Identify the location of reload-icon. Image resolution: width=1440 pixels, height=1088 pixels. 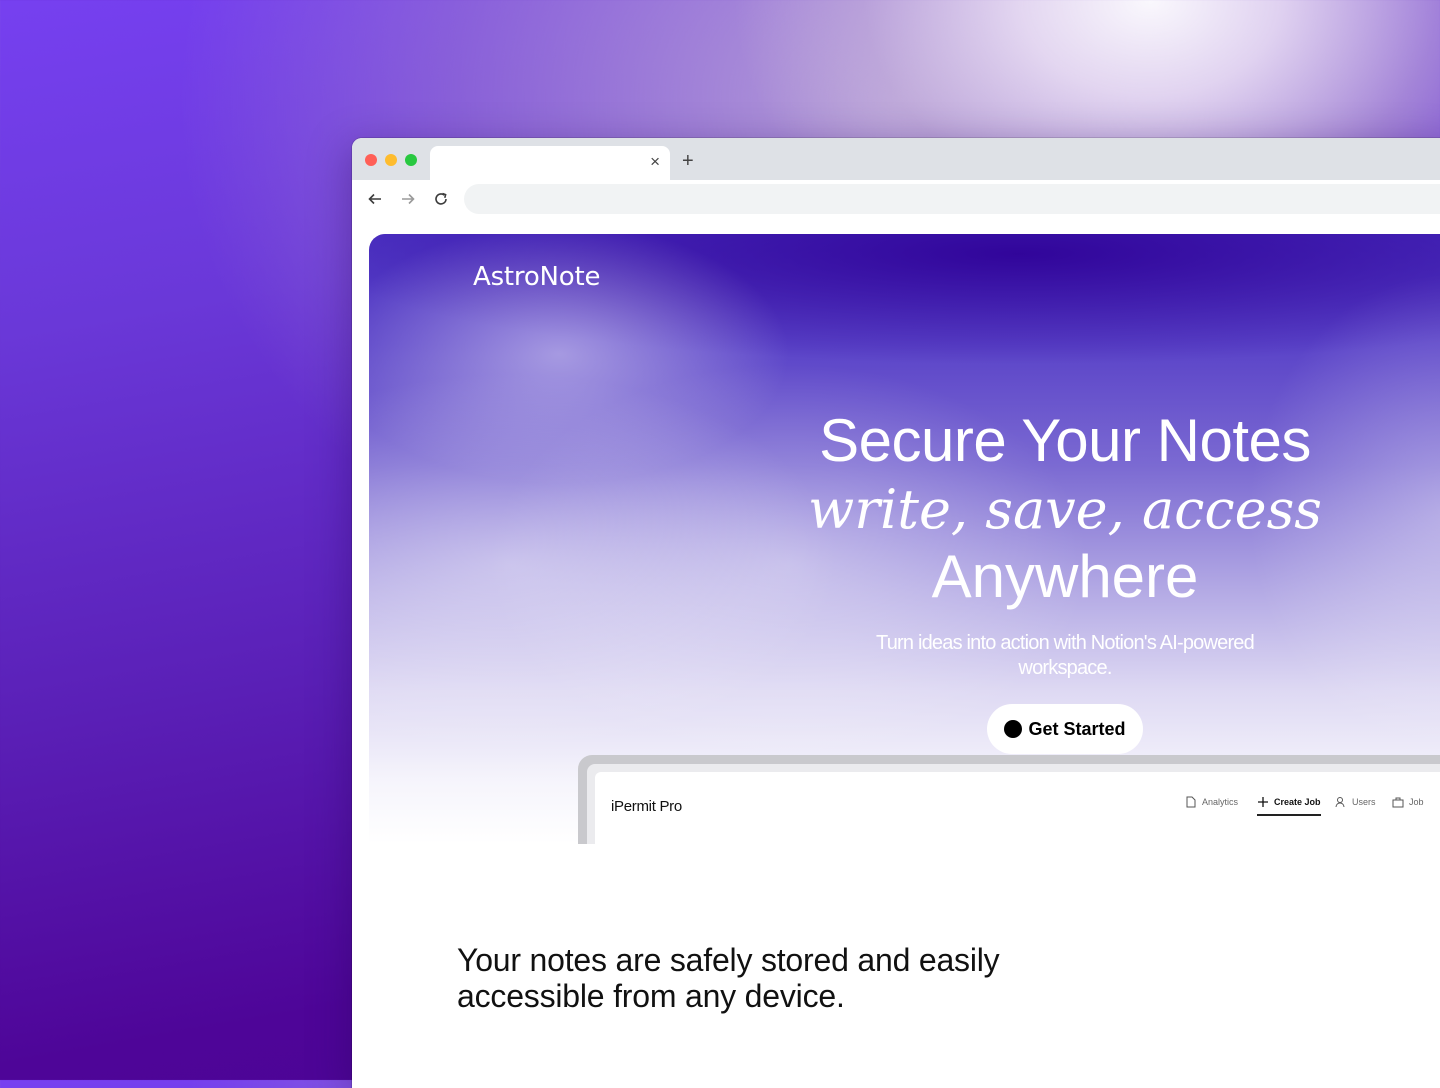
(441, 199).